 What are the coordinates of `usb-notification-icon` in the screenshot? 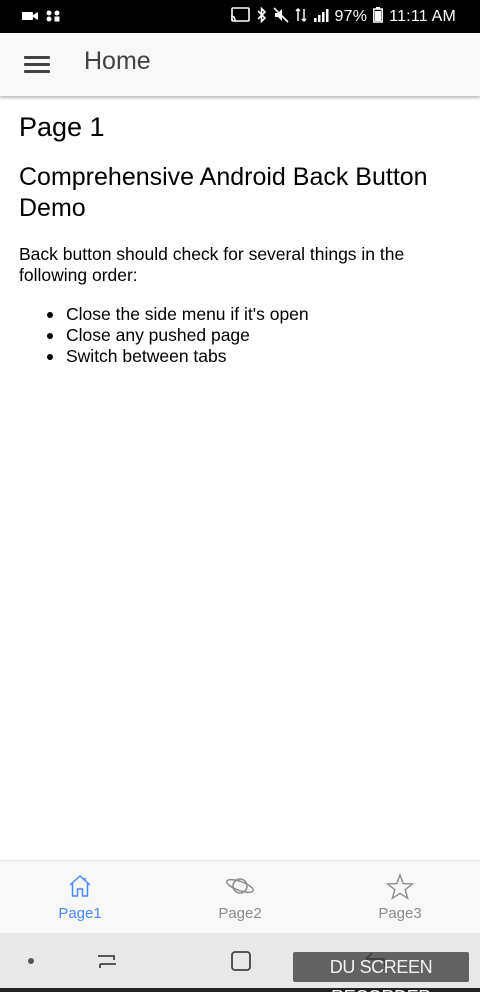 It's located at (54, 18).